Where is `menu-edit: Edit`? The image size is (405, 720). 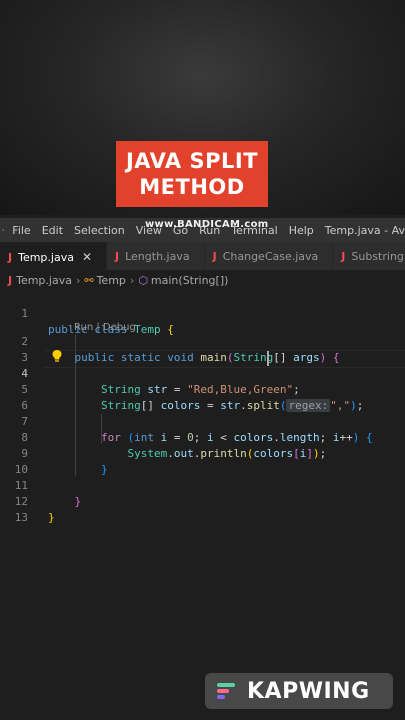 menu-edit: Edit is located at coordinates (52, 230).